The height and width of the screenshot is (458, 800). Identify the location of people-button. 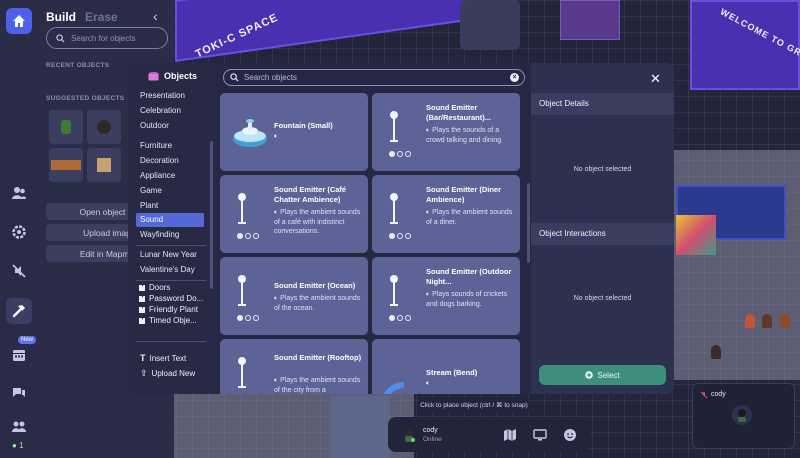
(19, 193).